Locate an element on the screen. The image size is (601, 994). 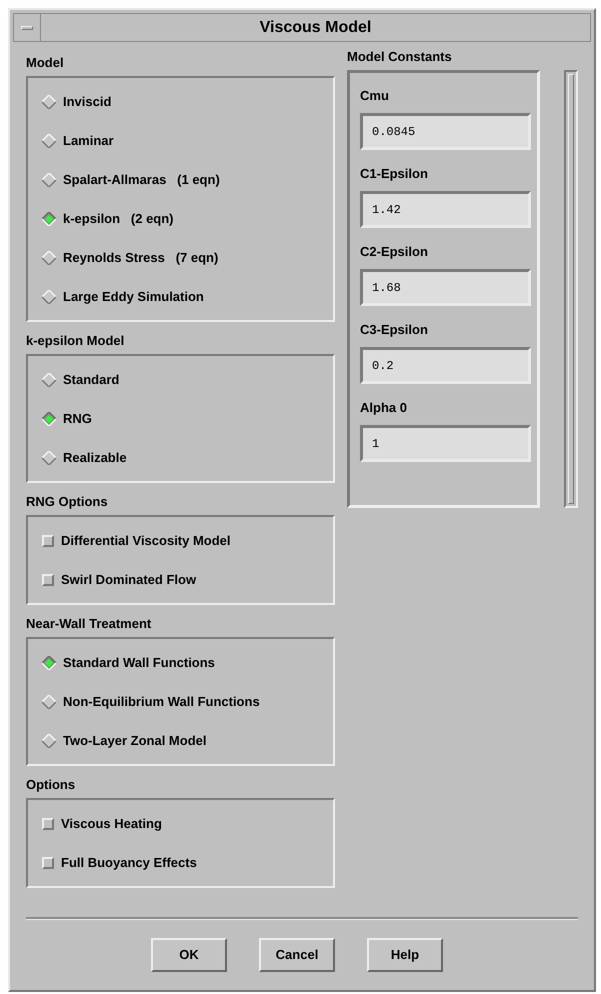
option-label: Standard is located at coordinates (91, 379).